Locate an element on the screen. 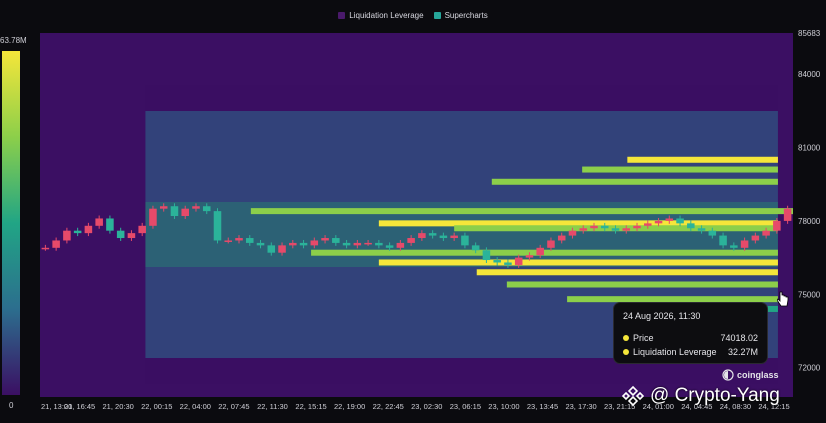 Image resolution: width=826 pixels, height=423 pixels. leverage-dot-icon is located at coordinates (626, 352).